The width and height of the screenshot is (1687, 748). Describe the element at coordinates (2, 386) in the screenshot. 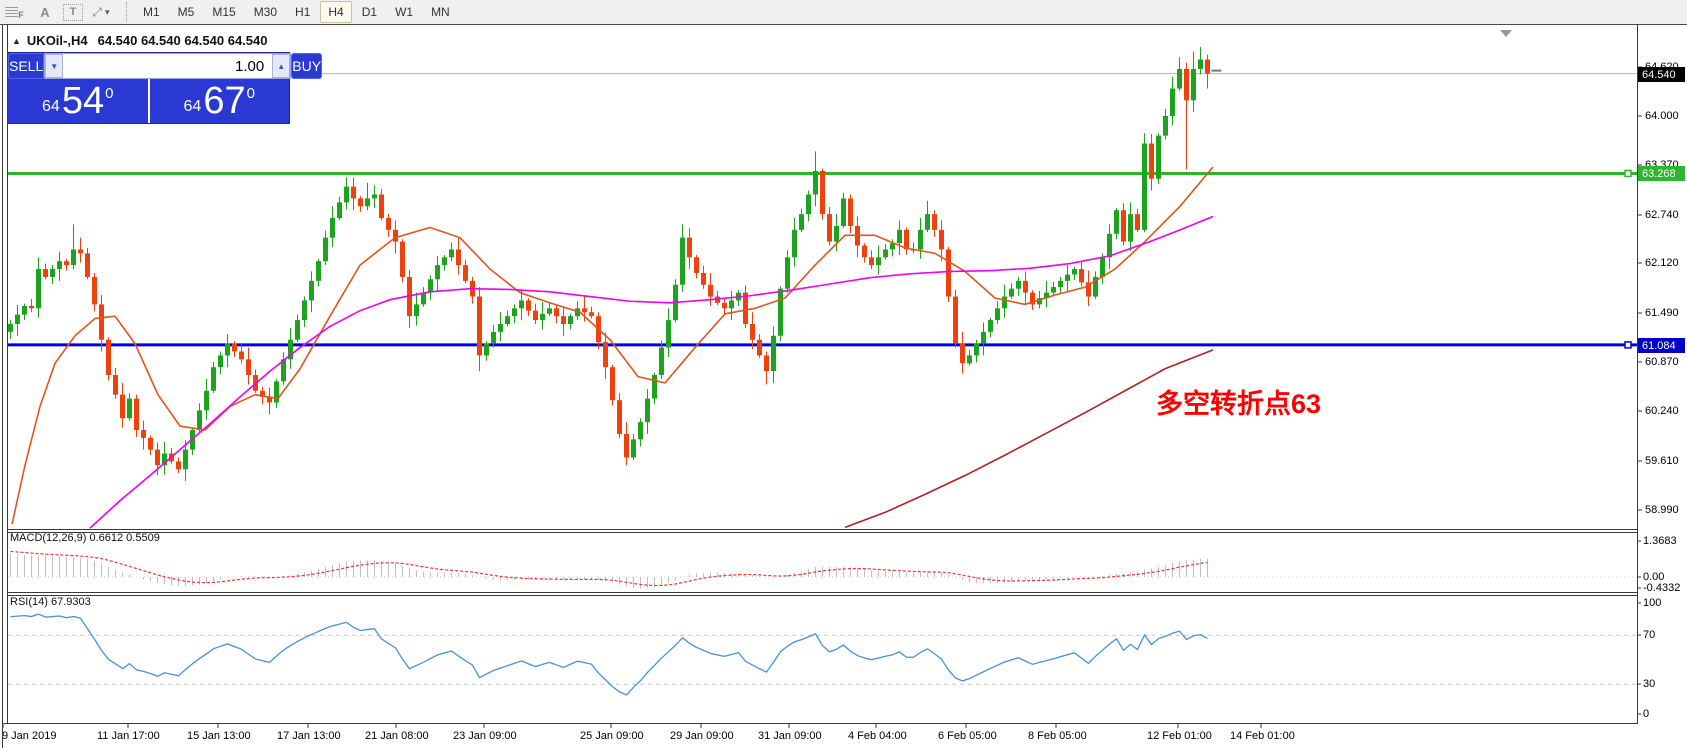

I see `window-left-edge` at that location.